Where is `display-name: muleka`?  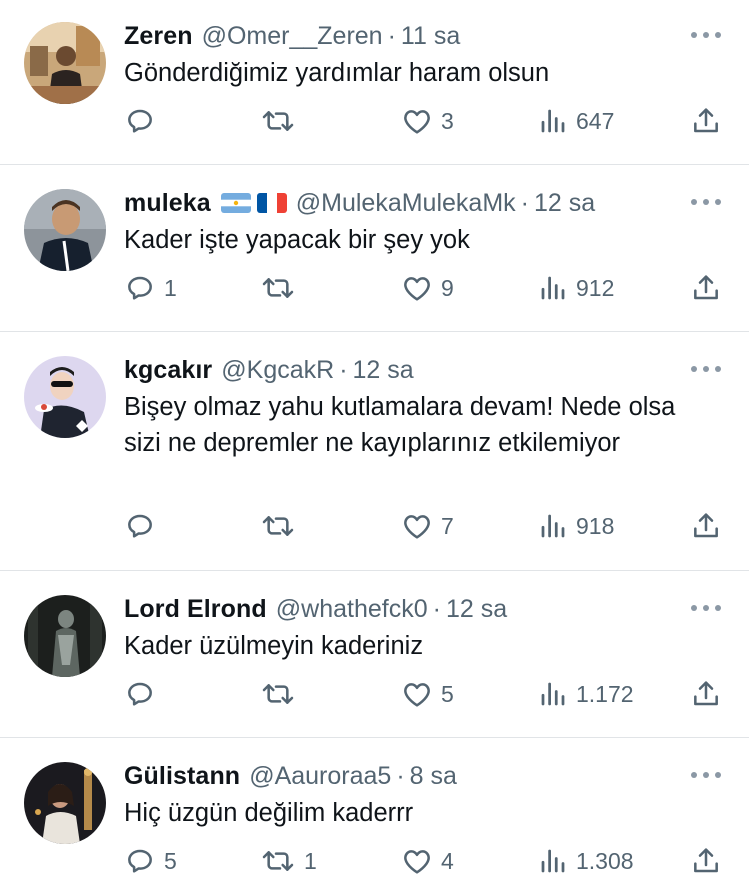 display-name: muleka is located at coordinates (167, 203).